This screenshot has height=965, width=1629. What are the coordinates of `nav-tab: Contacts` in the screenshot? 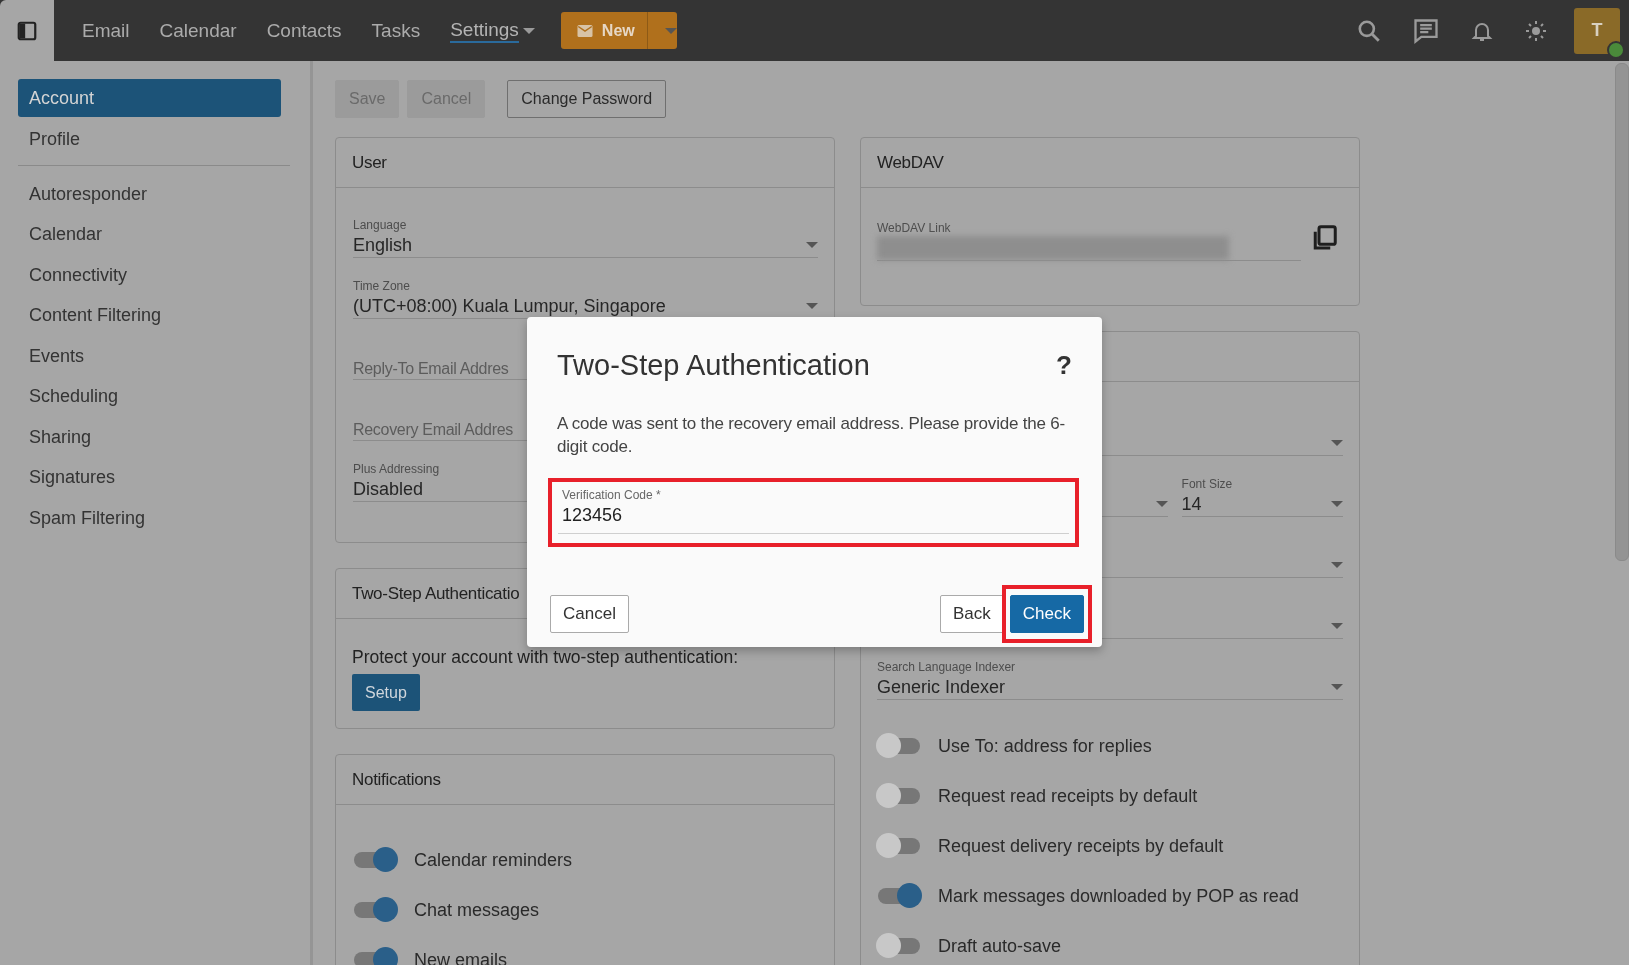 It's located at (304, 30).